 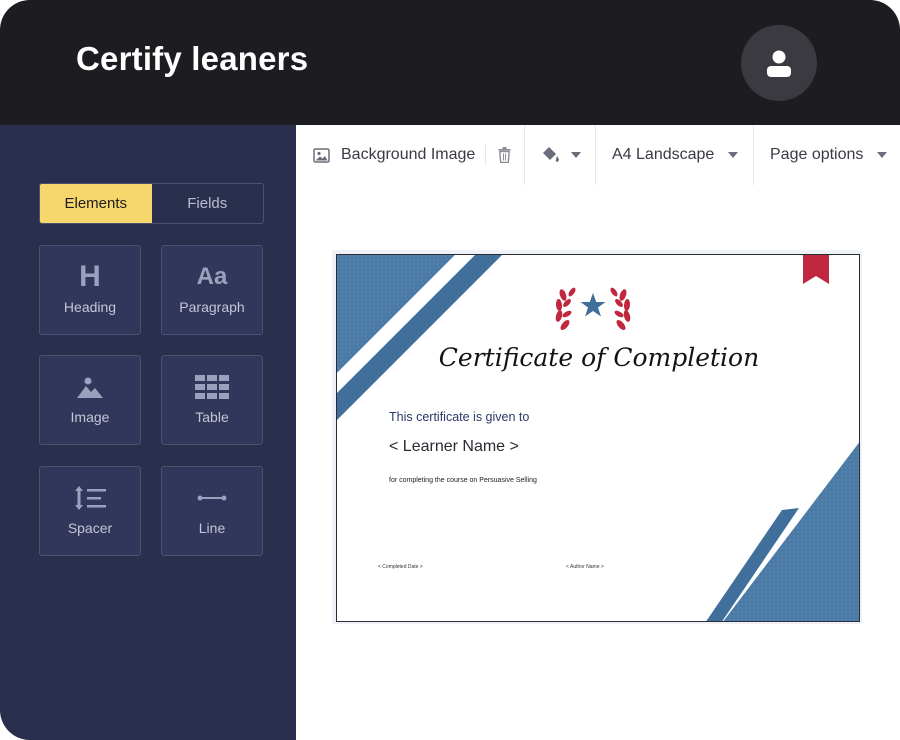 I want to click on background-image-button: Background Image, so click(x=394, y=155).